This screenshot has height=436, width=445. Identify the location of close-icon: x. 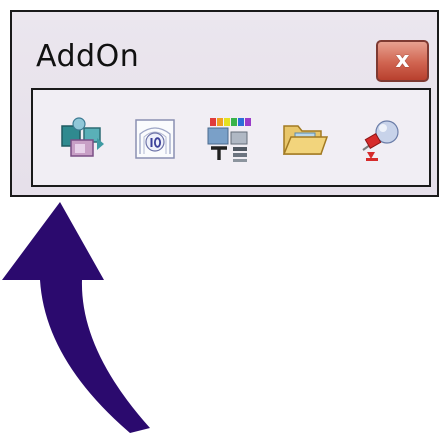
(402, 60).